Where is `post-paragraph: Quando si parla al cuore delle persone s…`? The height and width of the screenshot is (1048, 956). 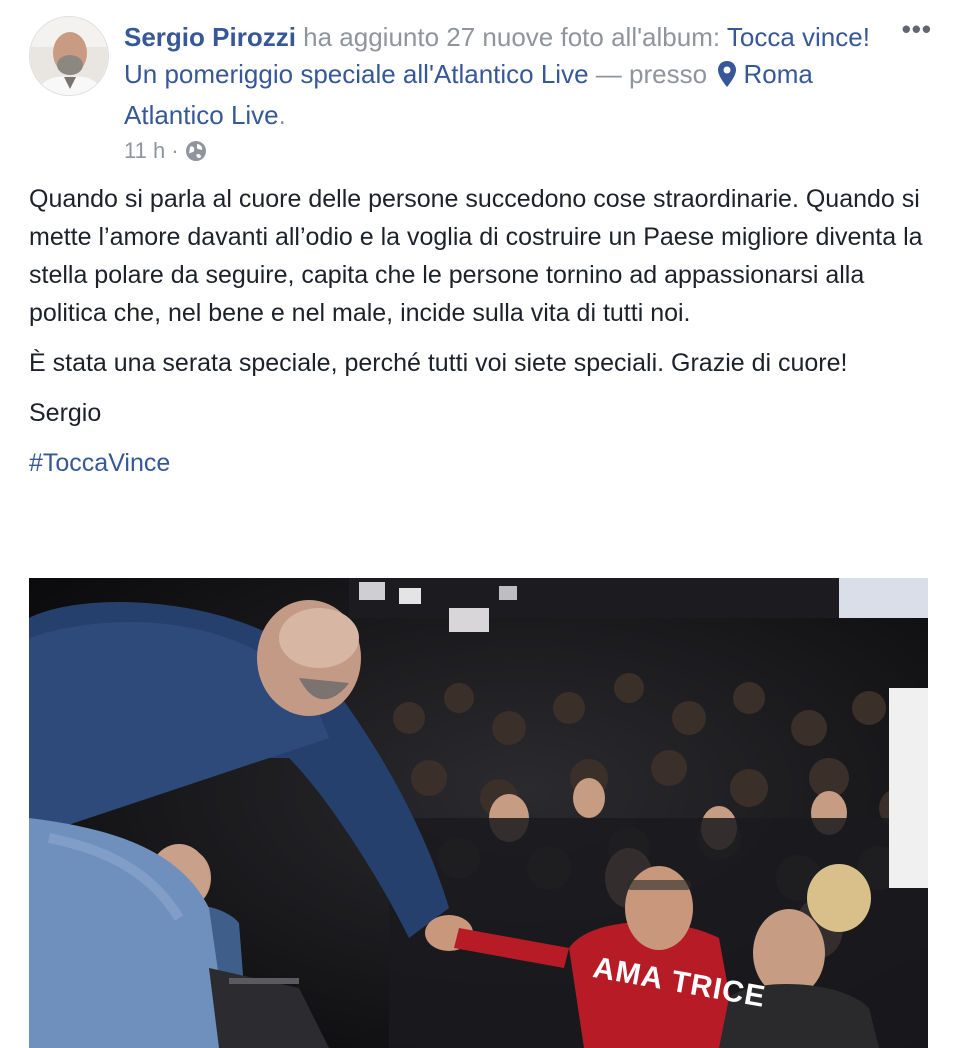
post-paragraph: Quando si parla al cuore delle persone s… is located at coordinates (476, 256).